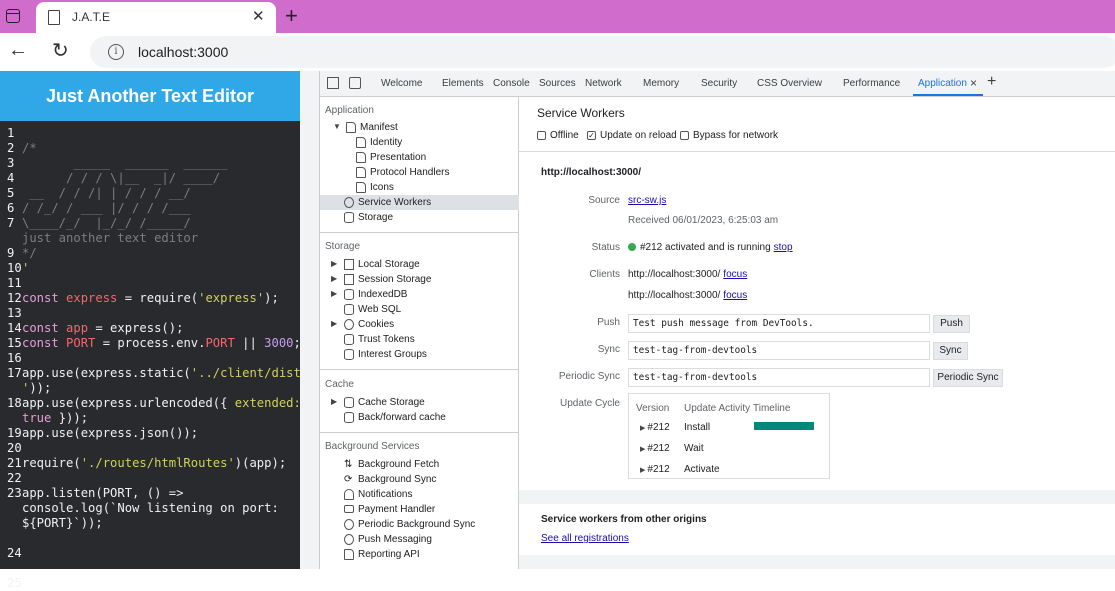  What do you see at coordinates (333, 83) in the screenshot?
I see `inspect-element-icon` at bounding box center [333, 83].